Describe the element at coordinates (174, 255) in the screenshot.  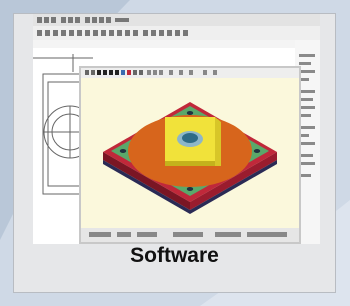
I see `card-caption: Software` at that location.